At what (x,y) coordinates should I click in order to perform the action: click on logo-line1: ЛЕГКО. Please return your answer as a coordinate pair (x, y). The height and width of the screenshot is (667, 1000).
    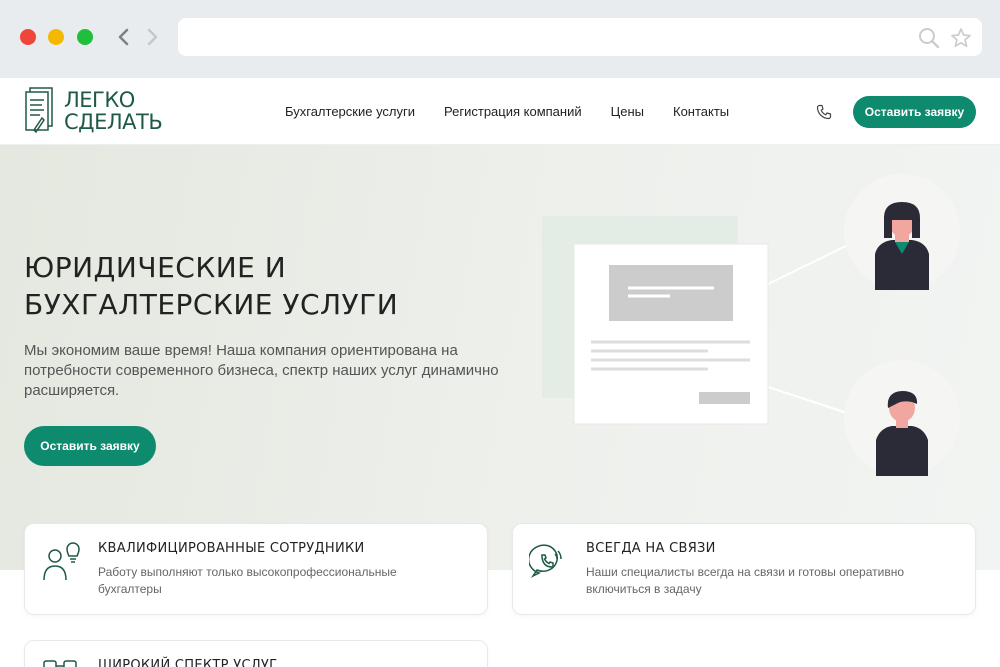
    Looking at the image, I should click on (99, 100).